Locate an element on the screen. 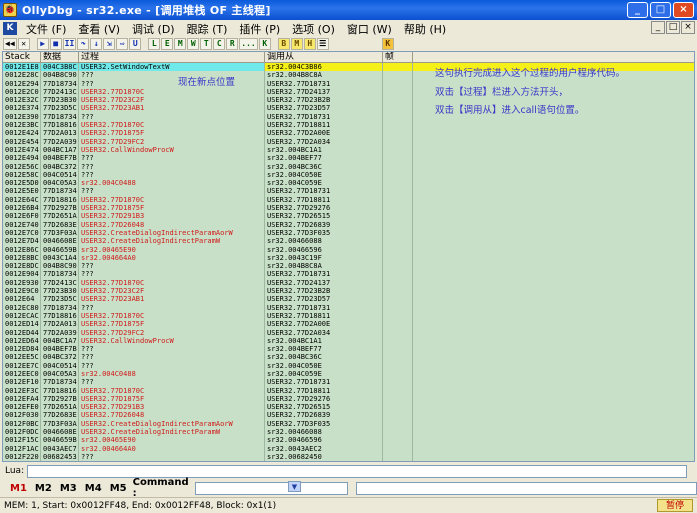  stop-button: ■ is located at coordinates (55, 44).